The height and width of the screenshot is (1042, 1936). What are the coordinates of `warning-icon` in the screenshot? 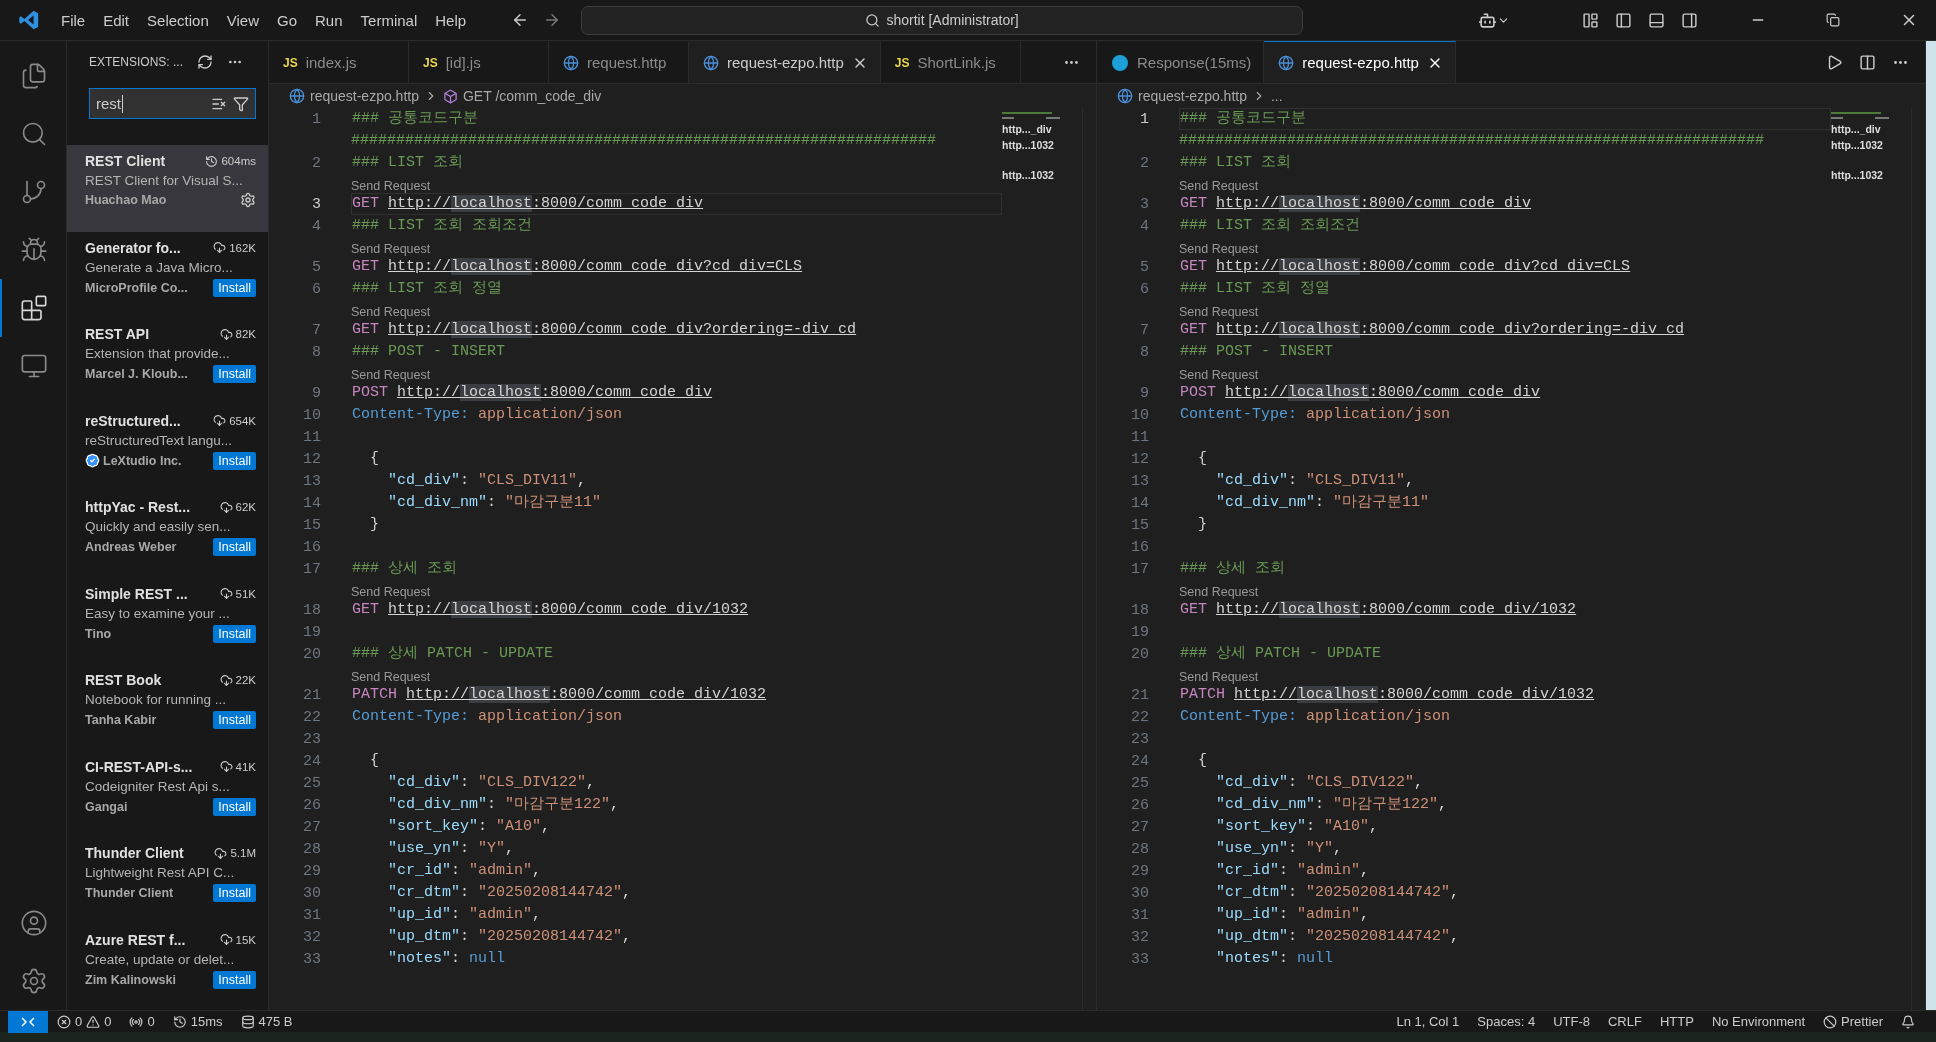 It's located at (93, 1021).